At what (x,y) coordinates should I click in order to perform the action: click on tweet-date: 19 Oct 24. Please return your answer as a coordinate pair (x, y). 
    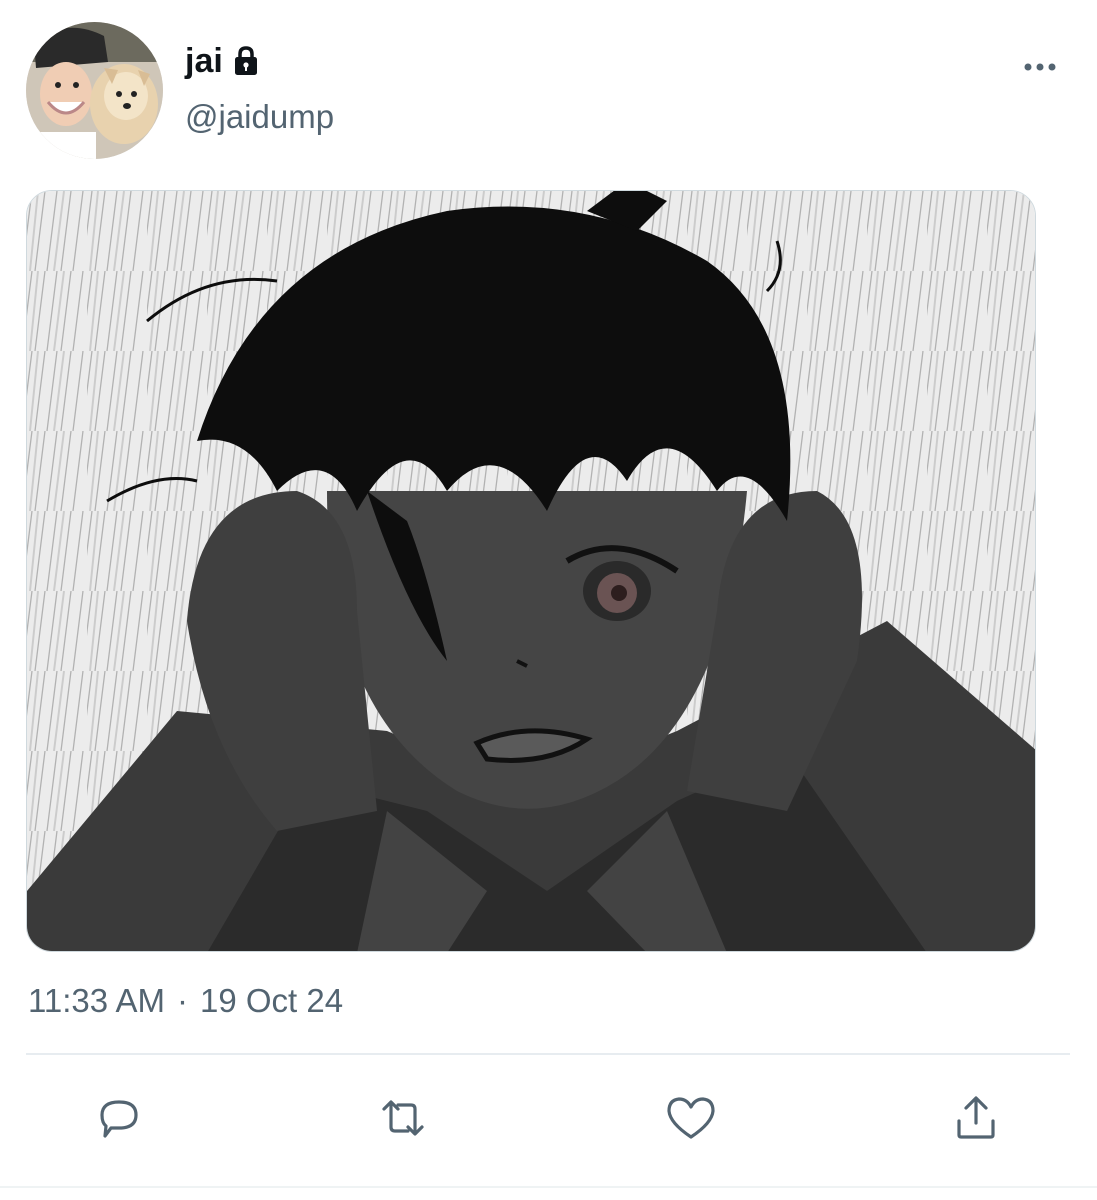
    Looking at the image, I should click on (271, 1000).